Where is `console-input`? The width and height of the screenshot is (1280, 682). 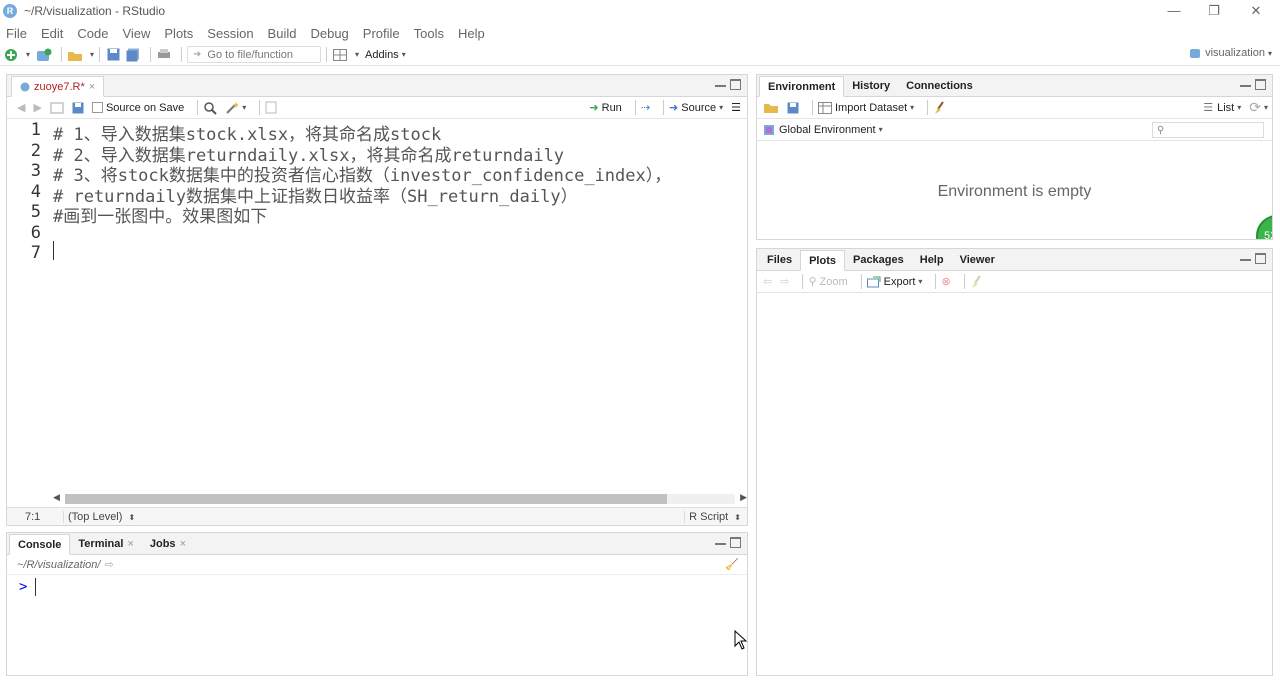
console-input is located at coordinates (377, 625).